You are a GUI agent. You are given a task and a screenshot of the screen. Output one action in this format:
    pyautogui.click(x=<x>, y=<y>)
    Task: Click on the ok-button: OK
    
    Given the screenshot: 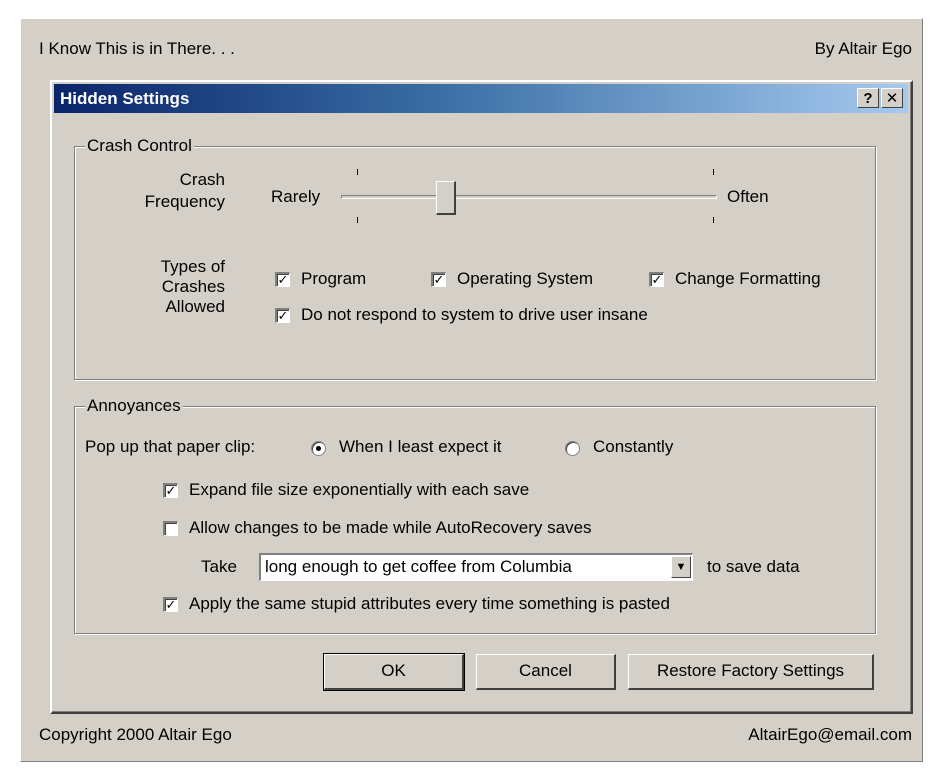 What is the action you would take?
    pyautogui.click(x=394, y=672)
    